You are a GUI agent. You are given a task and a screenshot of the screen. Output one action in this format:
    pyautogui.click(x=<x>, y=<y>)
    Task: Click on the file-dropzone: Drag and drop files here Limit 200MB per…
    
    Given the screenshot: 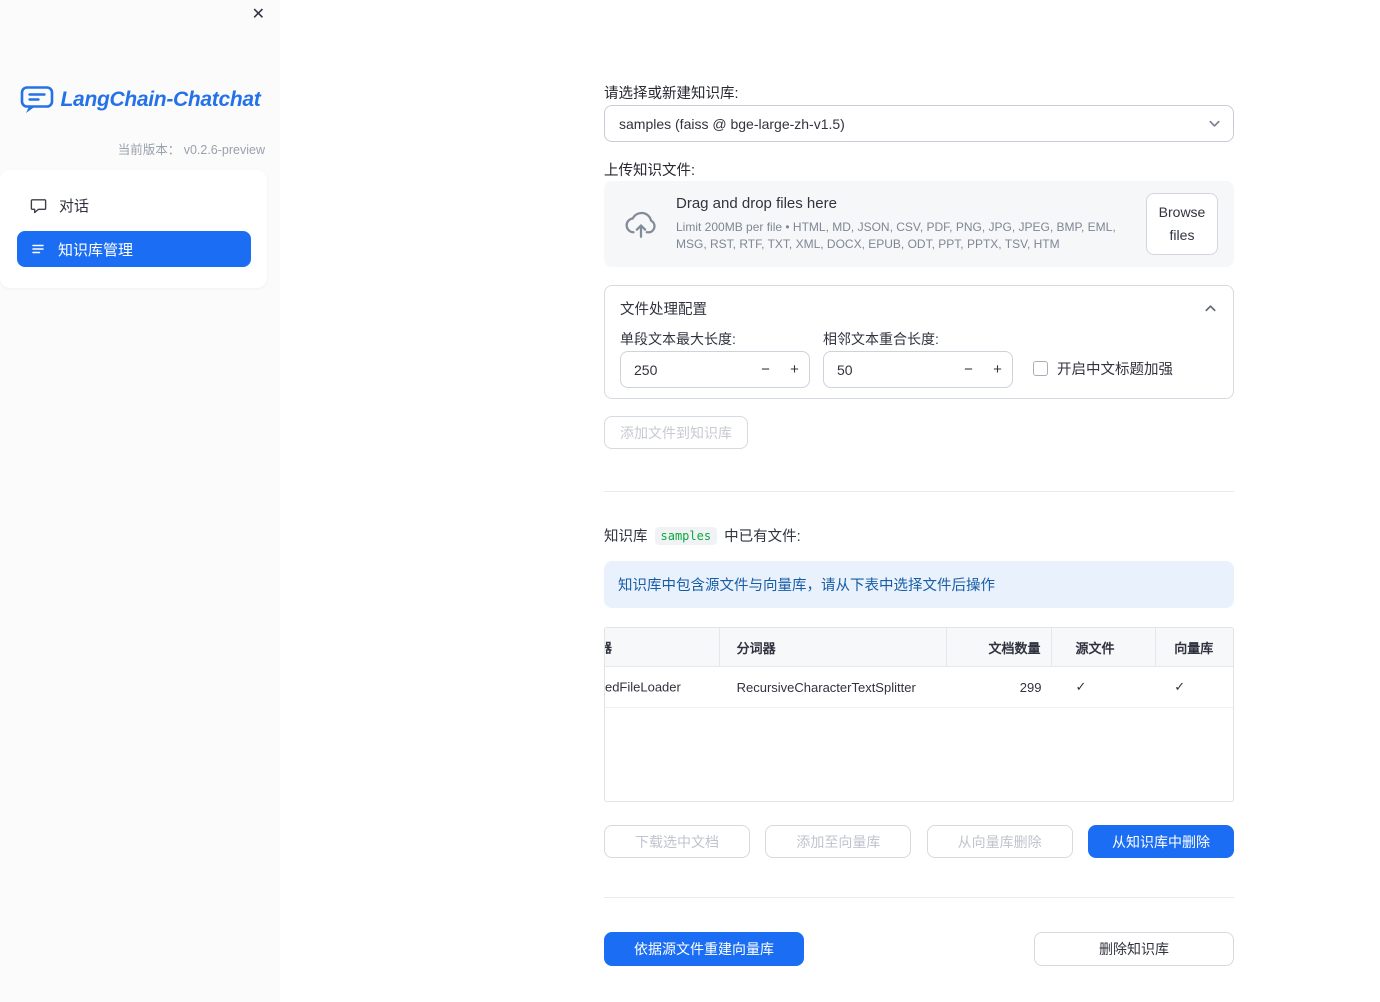 What is the action you would take?
    pyautogui.click(x=919, y=224)
    